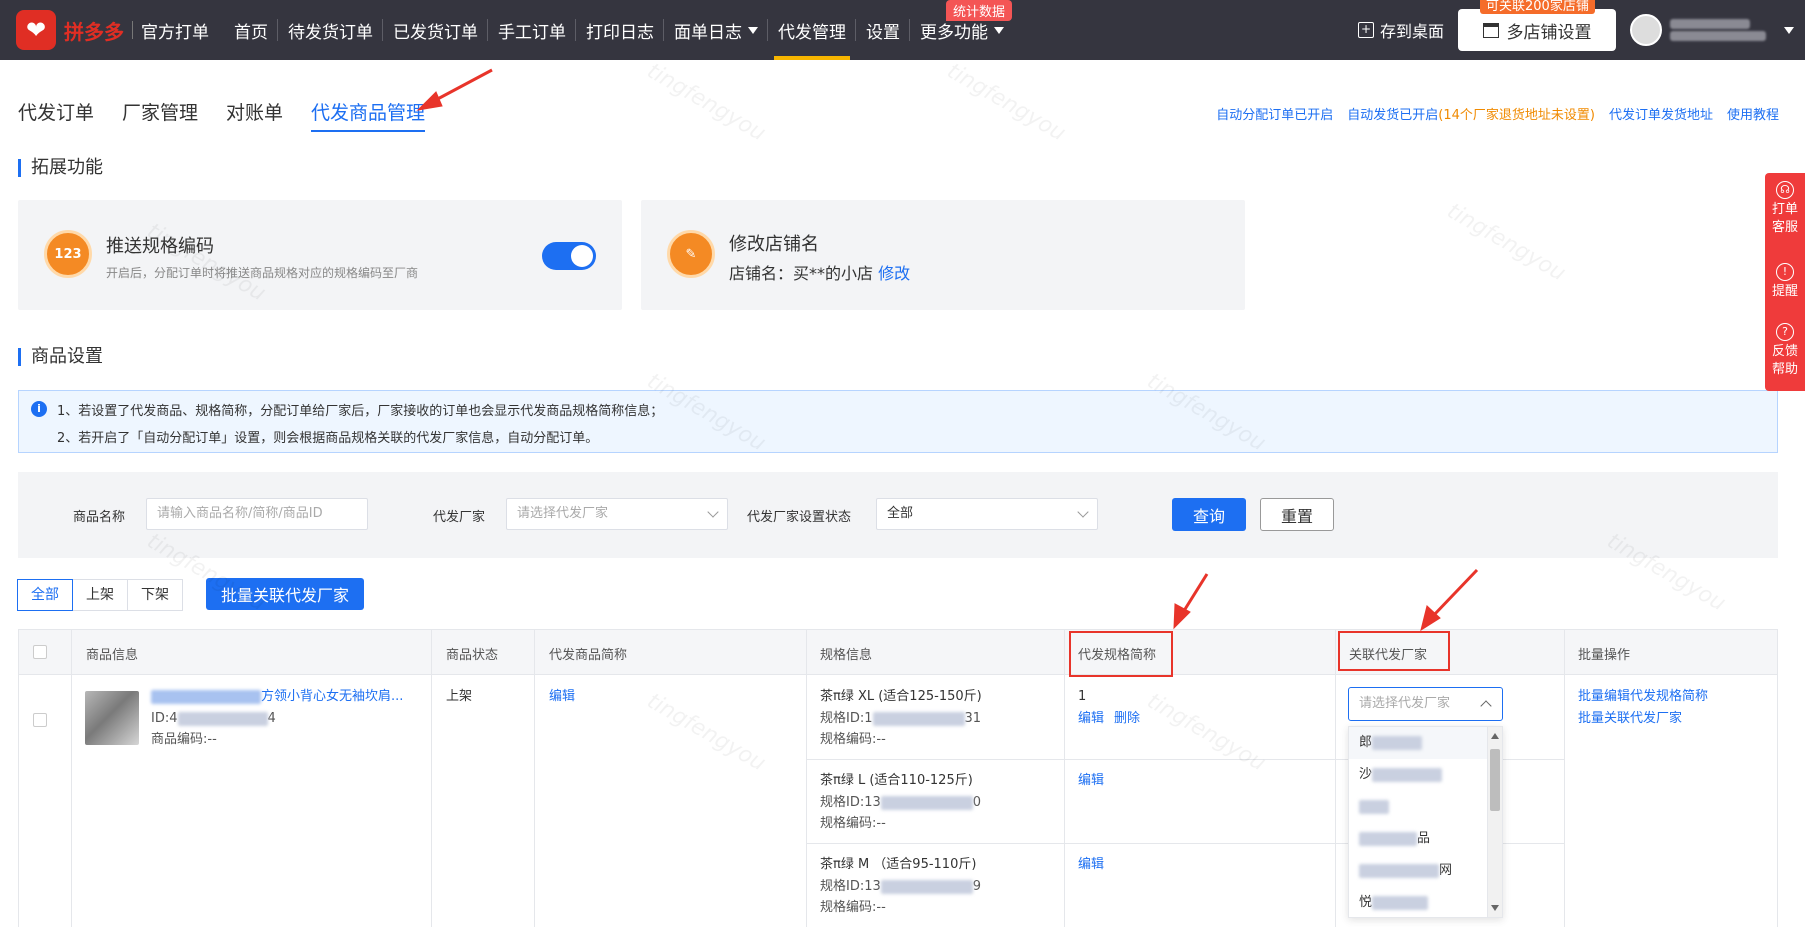 The height and width of the screenshot is (927, 1805). What do you see at coordinates (1494, 822) in the screenshot?
I see `dropdown-scrollbar` at bounding box center [1494, 822].